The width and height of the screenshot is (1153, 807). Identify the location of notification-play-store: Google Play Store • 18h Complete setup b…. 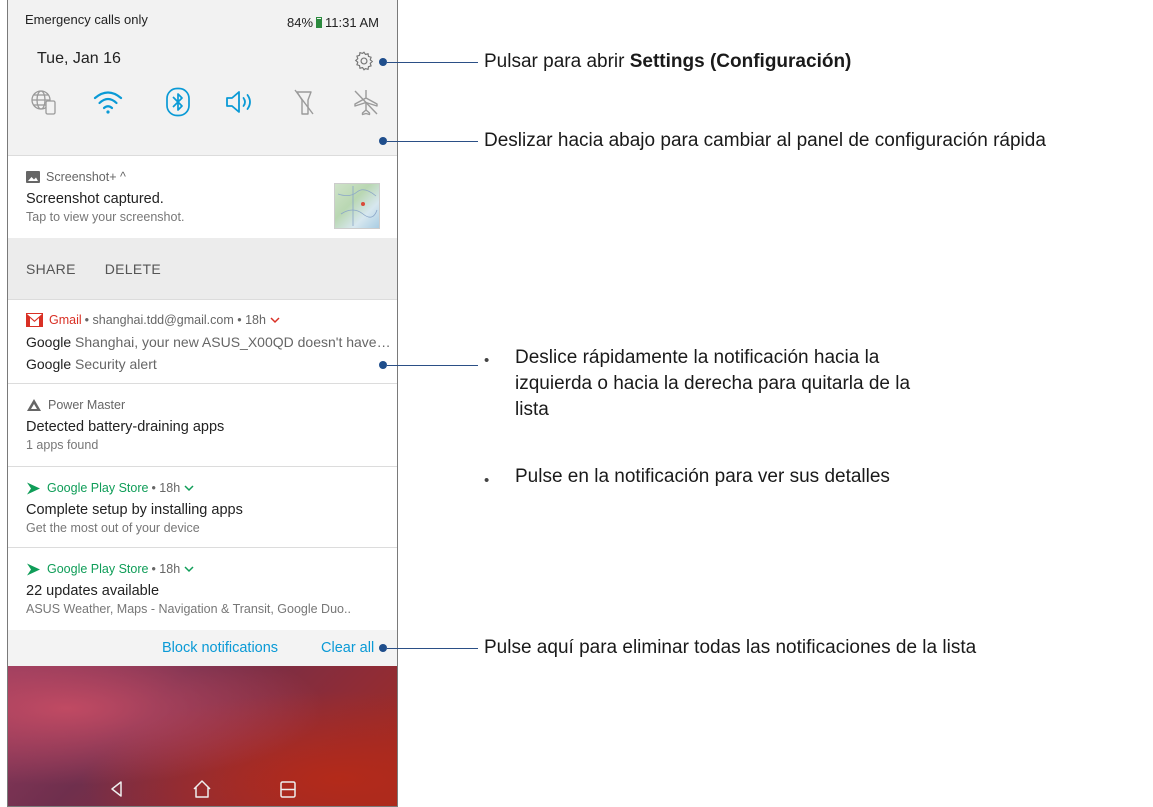
(202, 506).